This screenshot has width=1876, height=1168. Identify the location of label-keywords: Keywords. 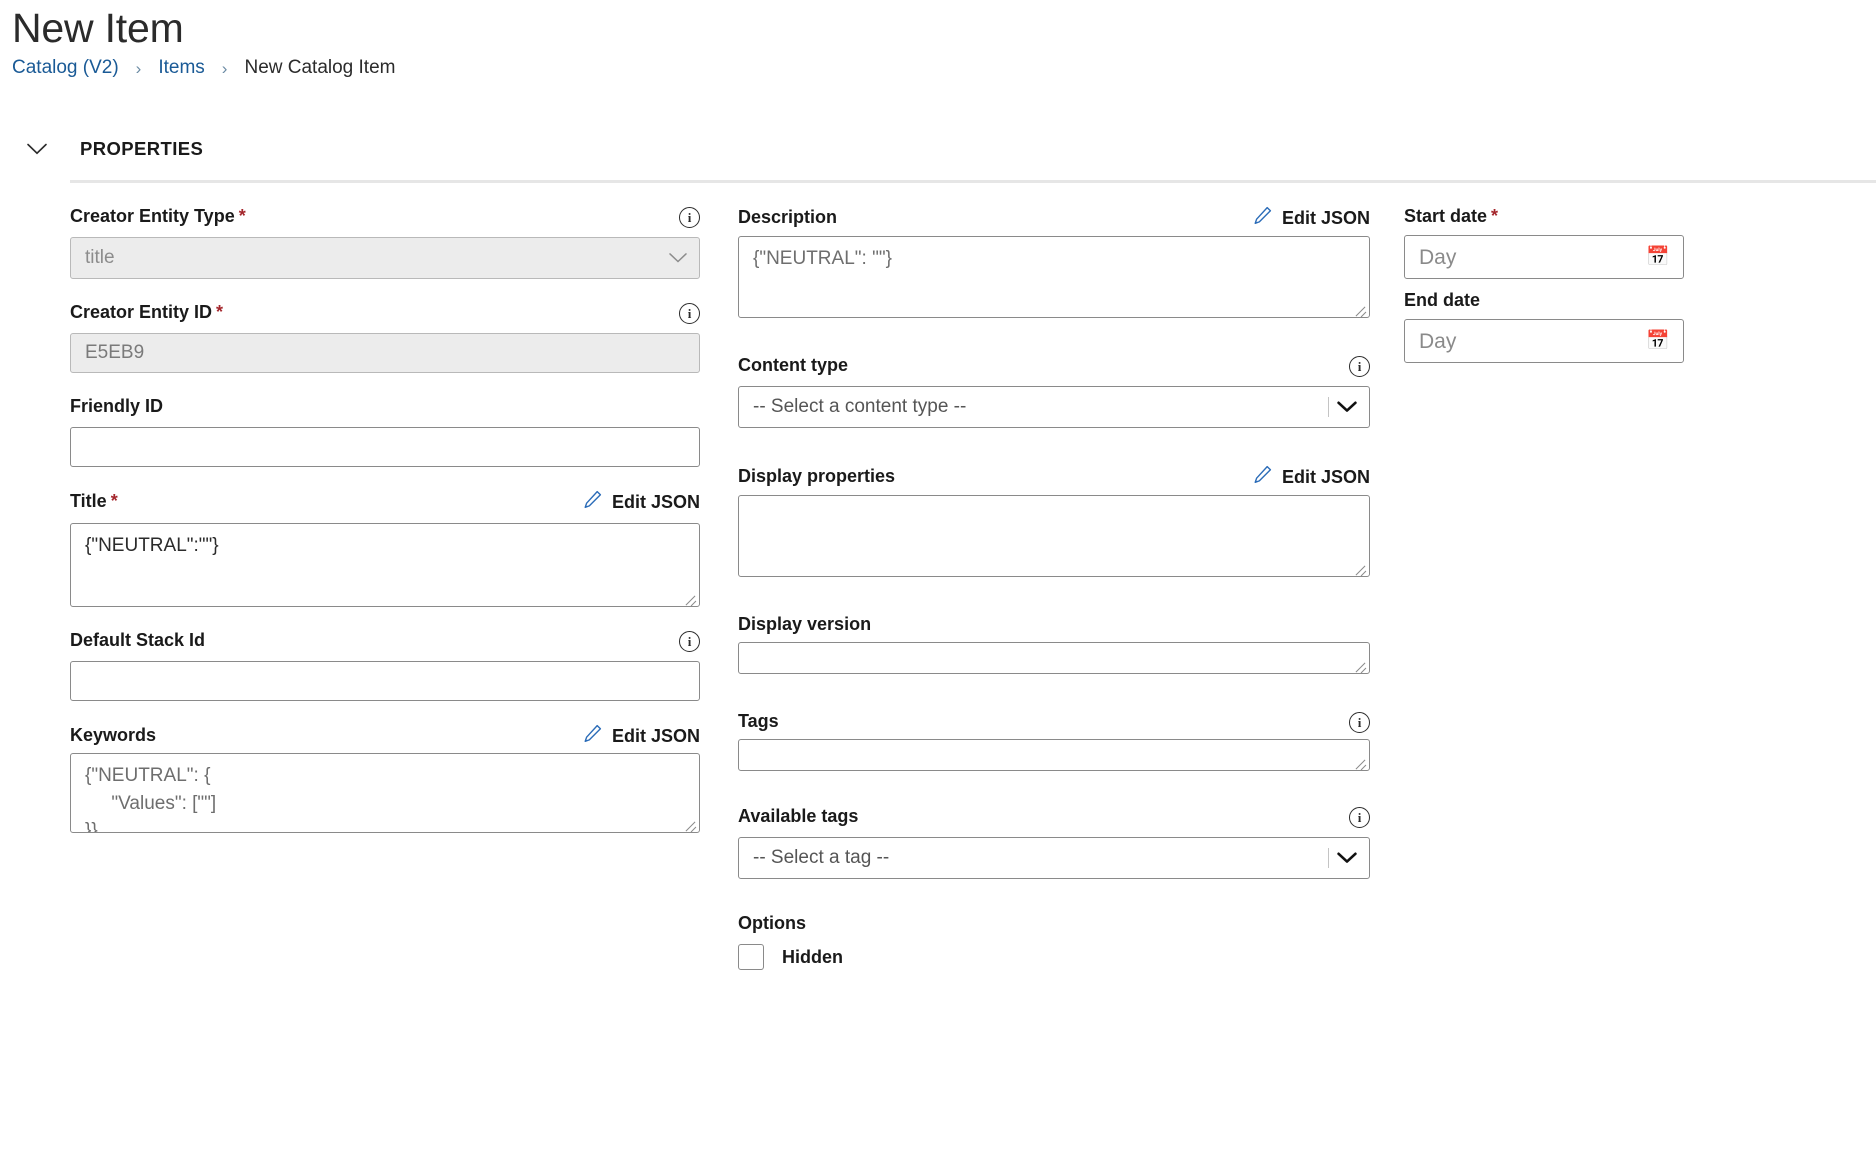
(113, 735).